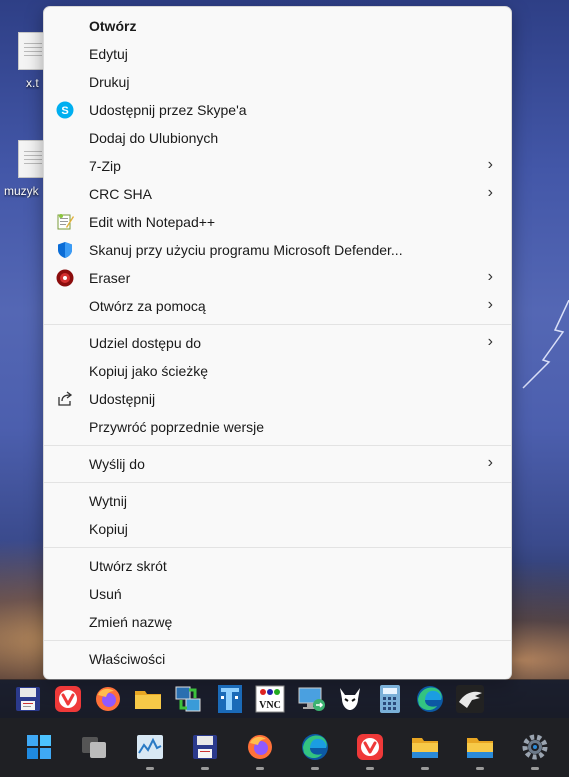  What do you see at coordinates (277, 464) in the screenshot?
I see `menu-item-send-to: Wyślij do ›` at bounding box center [277, 464].